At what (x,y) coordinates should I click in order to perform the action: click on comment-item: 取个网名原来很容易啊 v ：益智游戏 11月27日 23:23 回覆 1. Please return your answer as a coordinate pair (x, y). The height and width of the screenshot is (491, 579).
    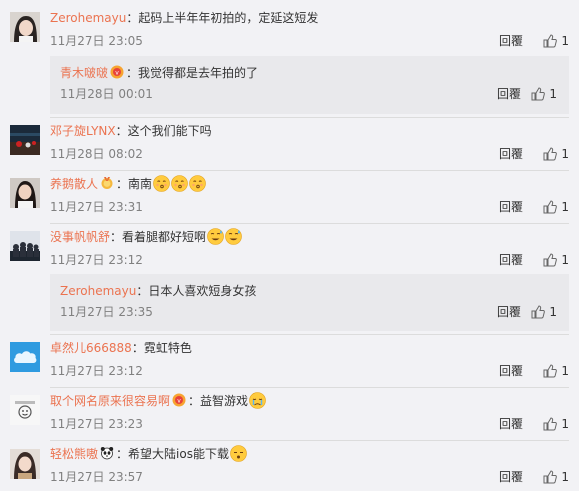
    Looking at the image, I should click on (289, 414).